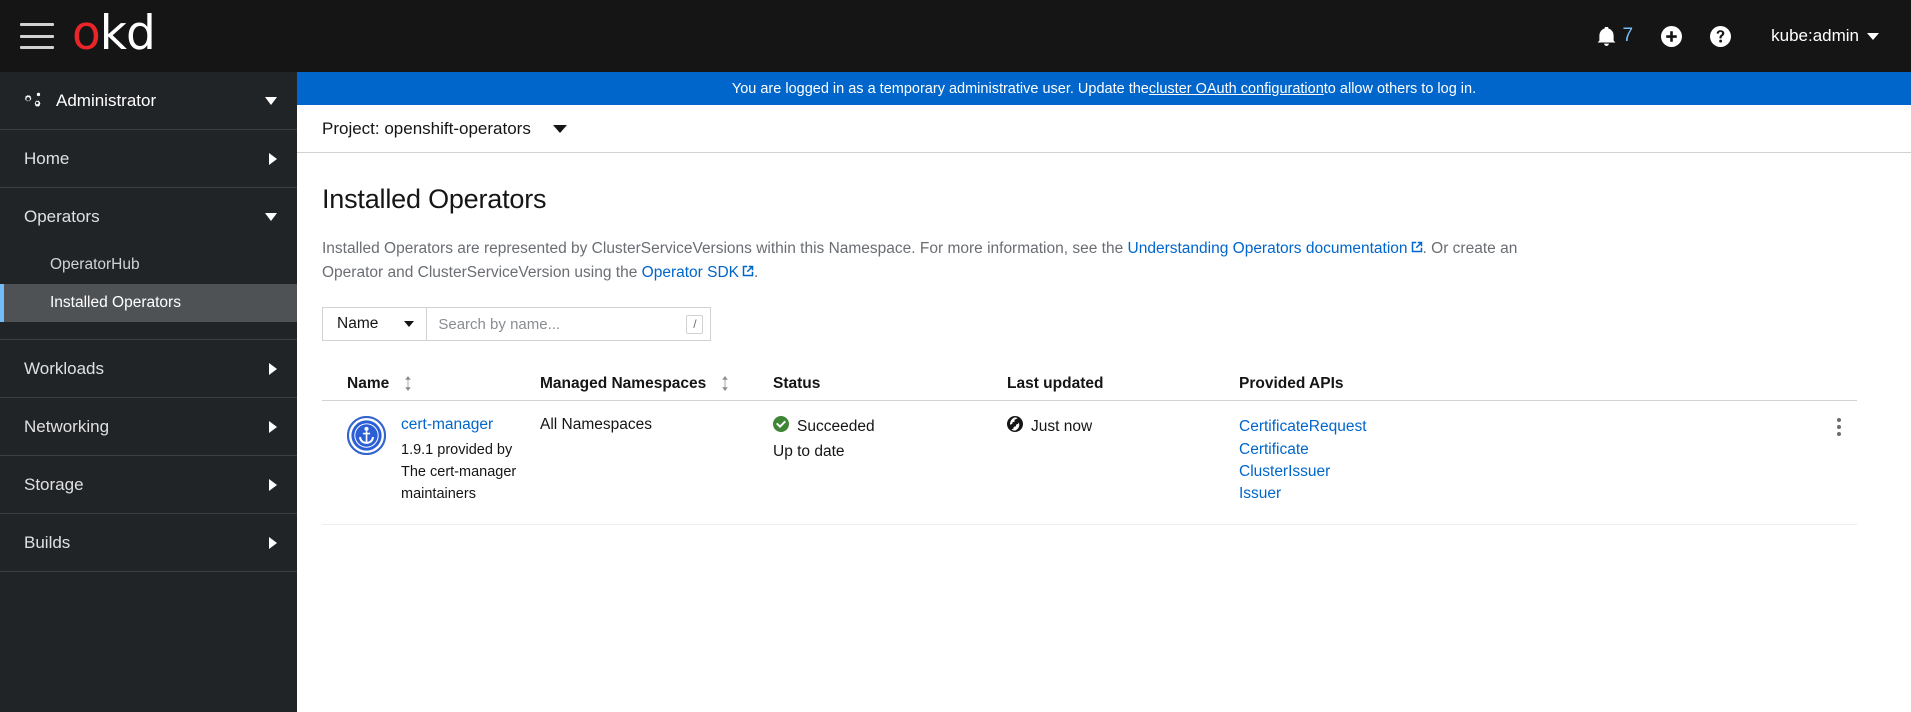 This screenshot has width=1911, height=712. I want to click on sidebar-subitem-label: Installed Operators, so click(115, 302).